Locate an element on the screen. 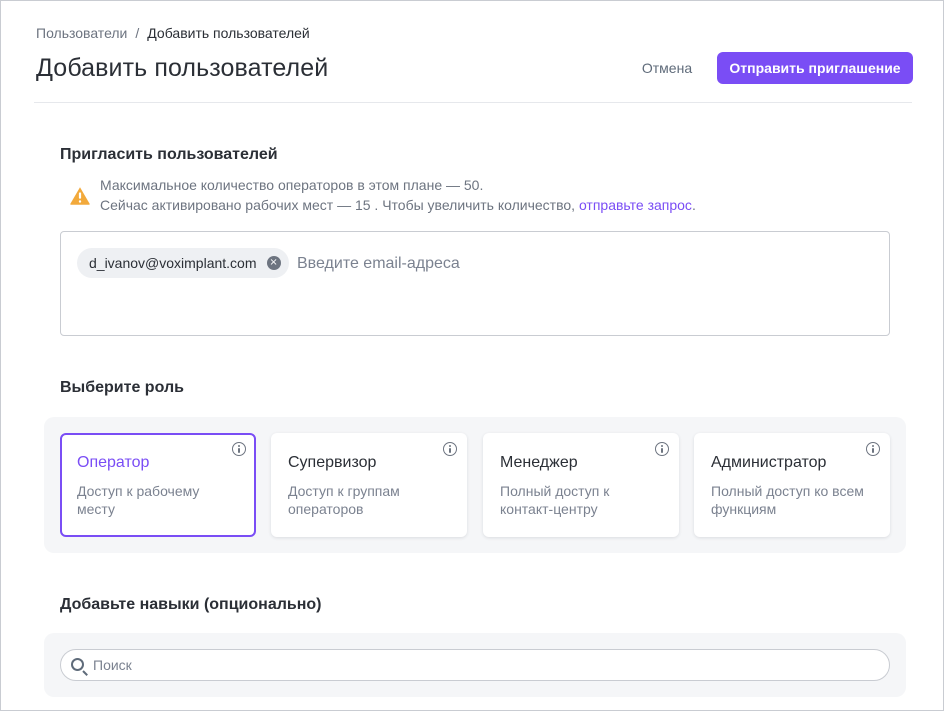 This screenshot has height=711, width=944. email-input-area: d_ivanov@voximplant.com × is located at coordinates (475, 283).